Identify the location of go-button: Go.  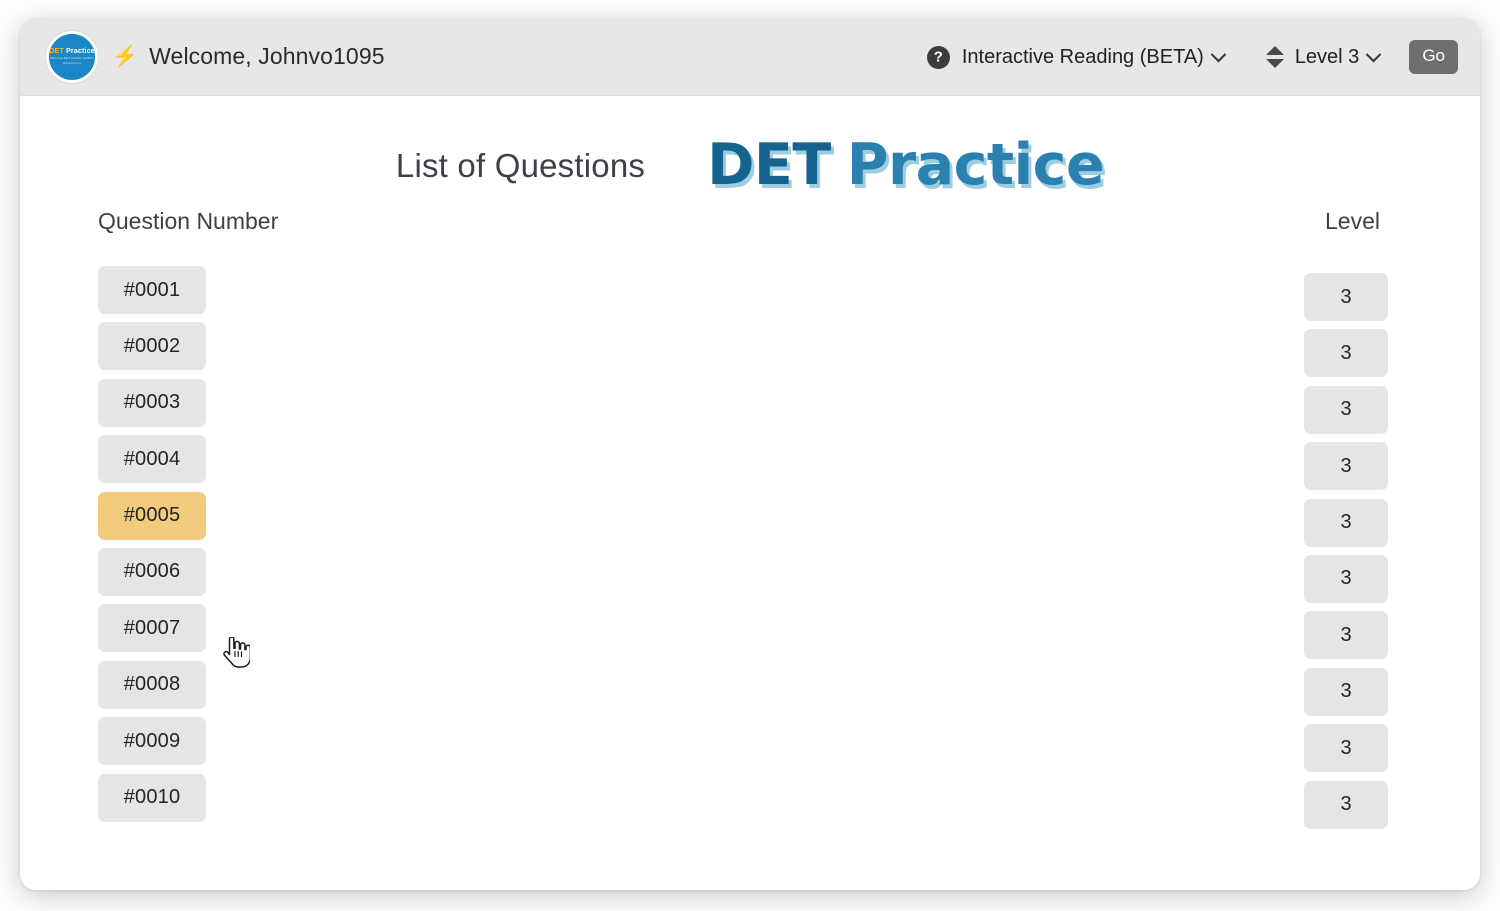
(1433, 57).